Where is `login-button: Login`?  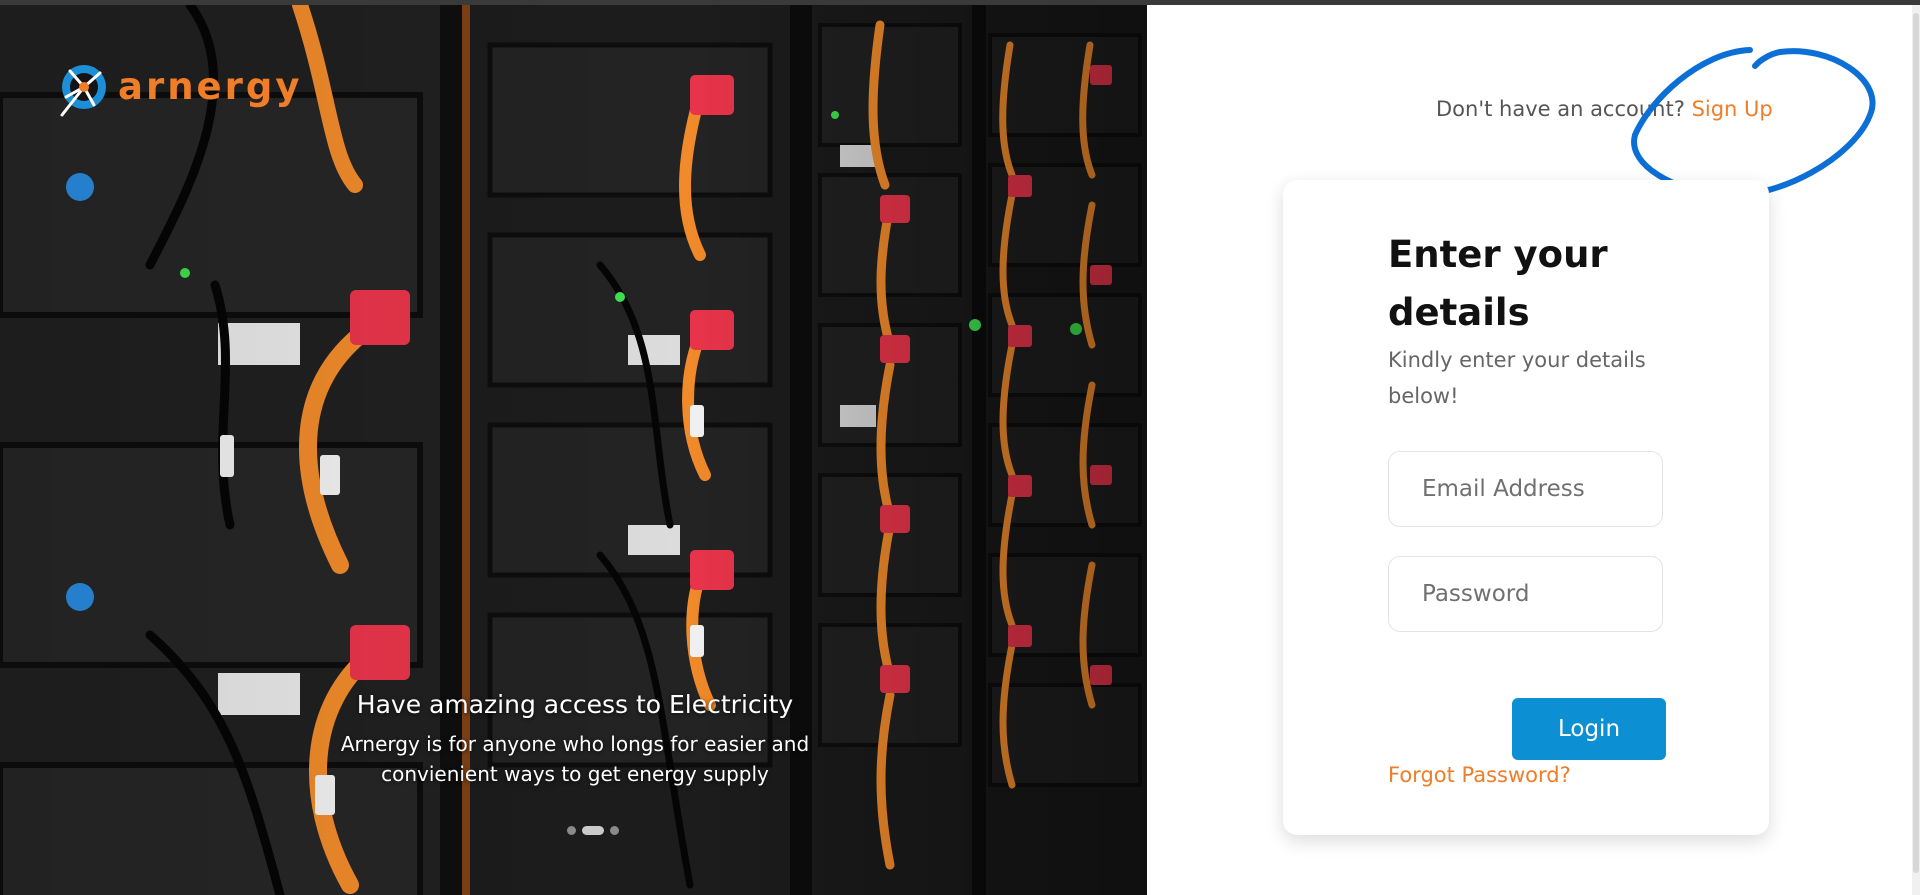
login-button: Login is located at coordinates (1589, 729).